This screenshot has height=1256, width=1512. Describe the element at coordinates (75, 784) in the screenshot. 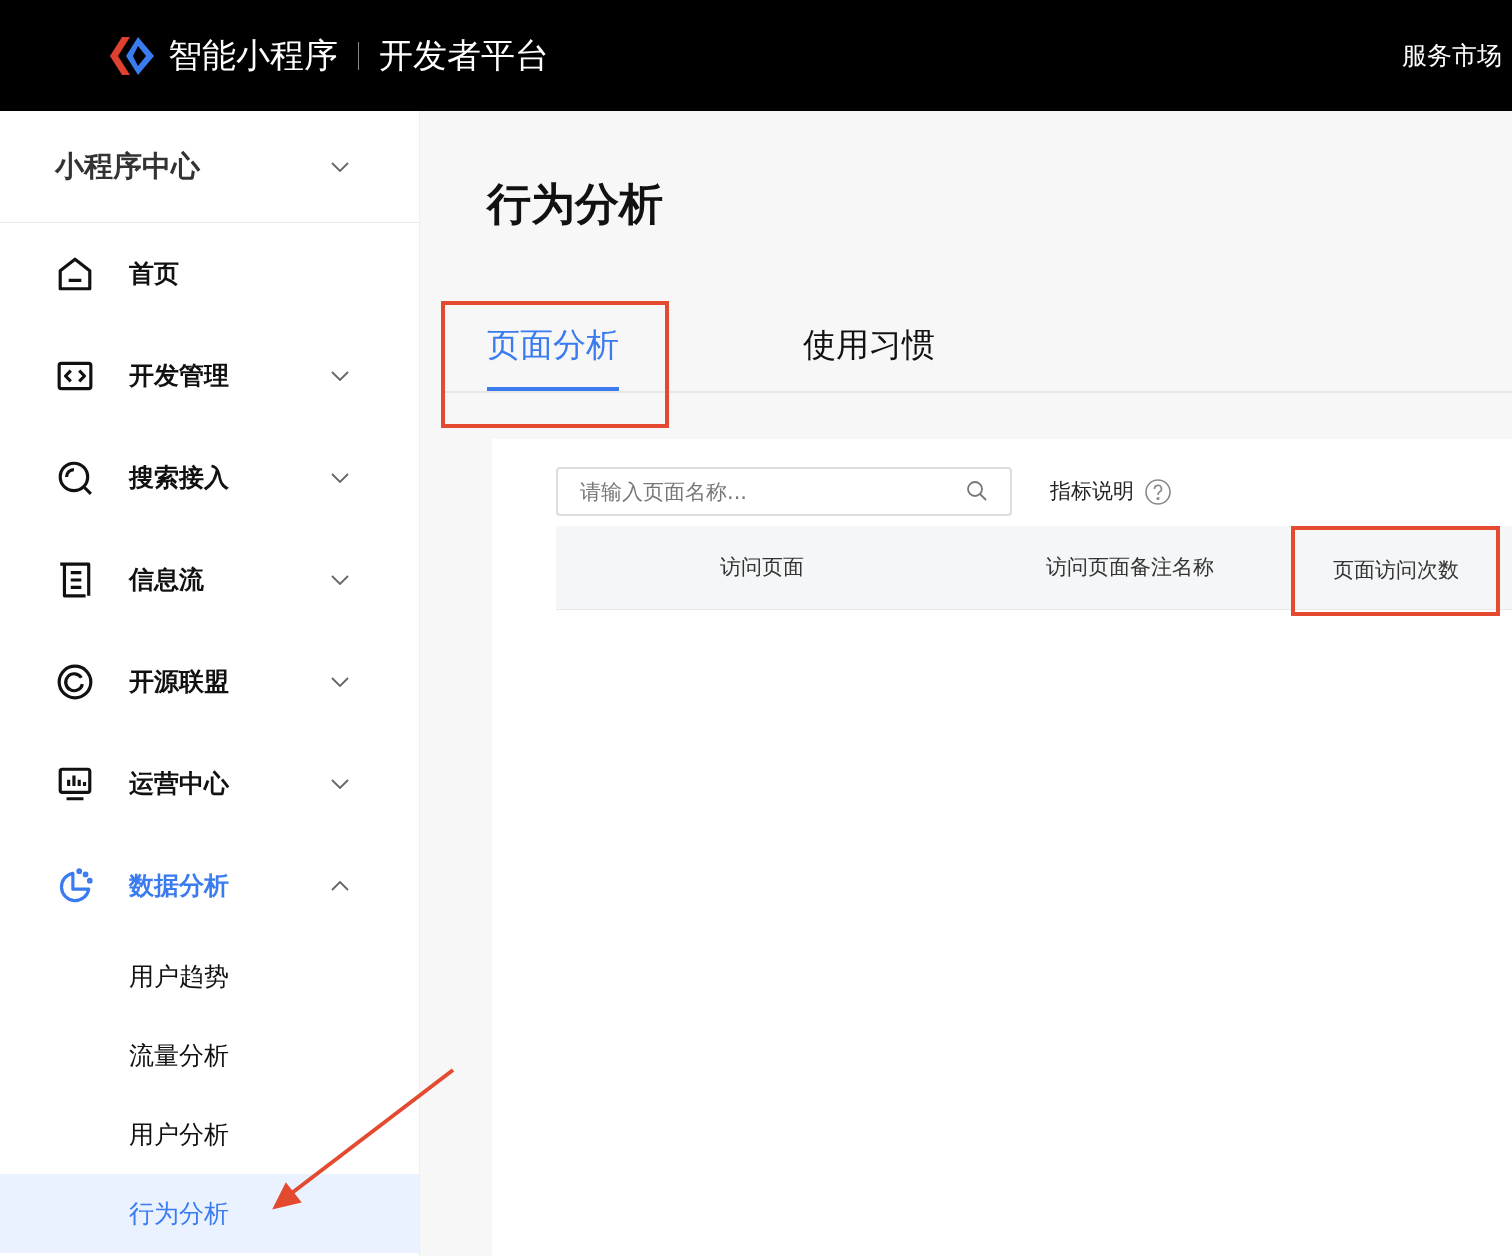

I see `monitor-icon` at that location.